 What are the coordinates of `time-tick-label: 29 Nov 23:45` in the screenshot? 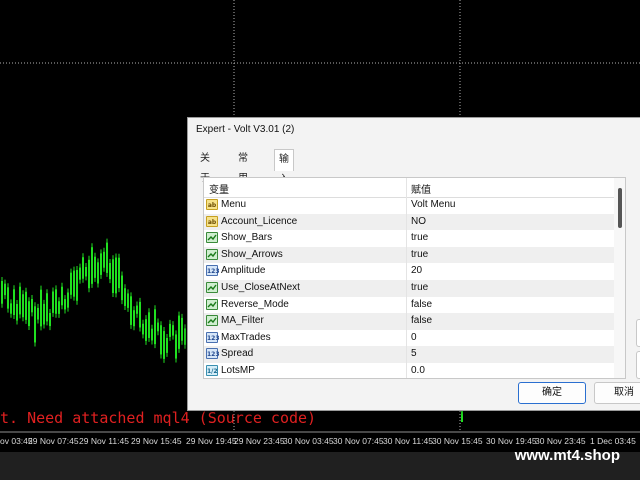 It's located at (259, 441).